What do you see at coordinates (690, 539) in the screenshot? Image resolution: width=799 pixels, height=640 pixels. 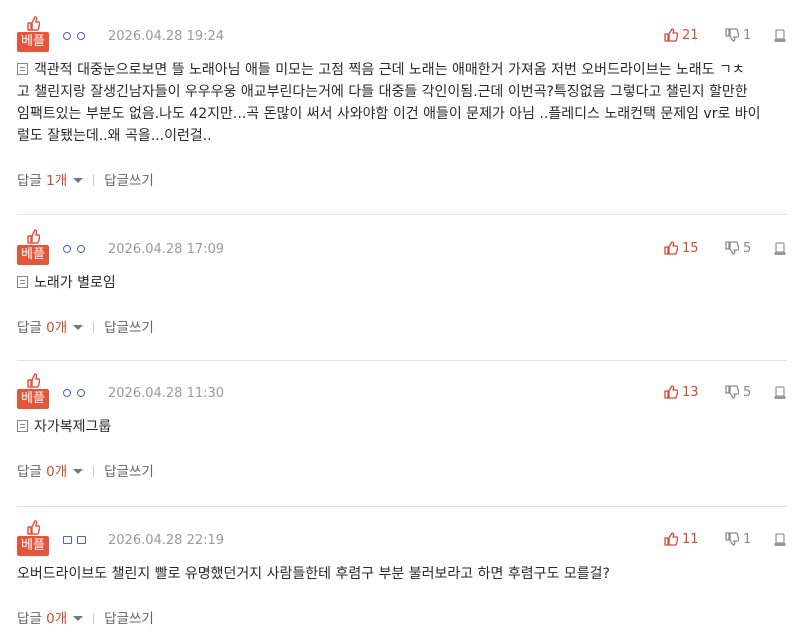 I see `like-count: 11` at bounding box center [690, 539].